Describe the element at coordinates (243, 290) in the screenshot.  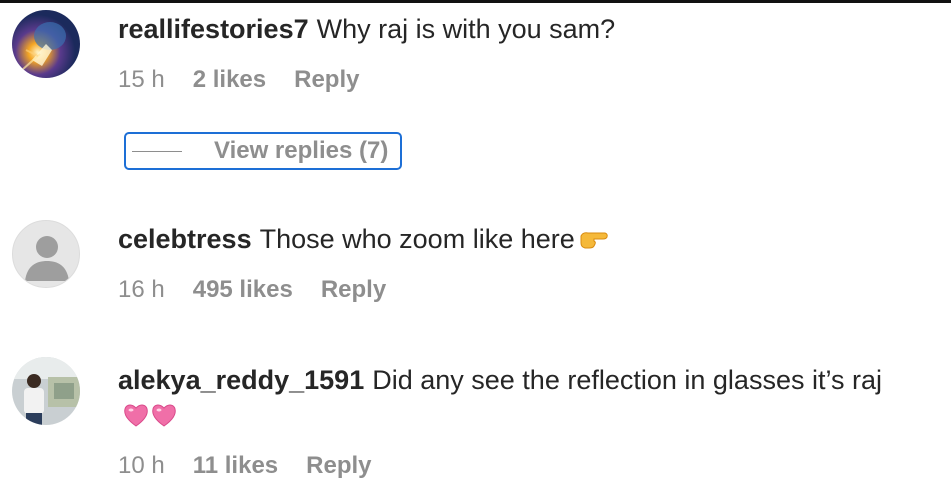
I see `likes-count: 495 likes` at that location.